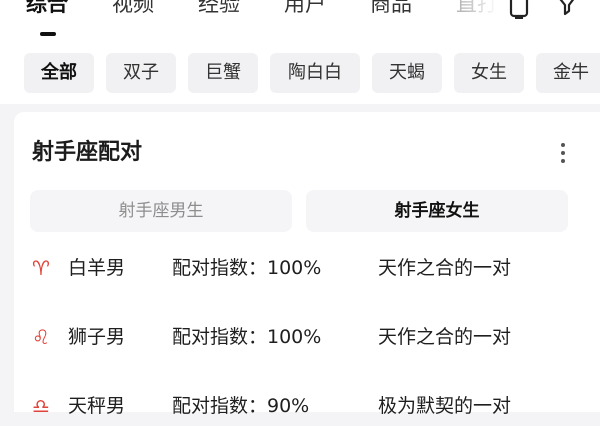 This screenshot has width=600, height=426. What do you see at coordinates (133, 9) in the screenshot?
I see `tab-video: 视频` at bounding box center [133, 9].